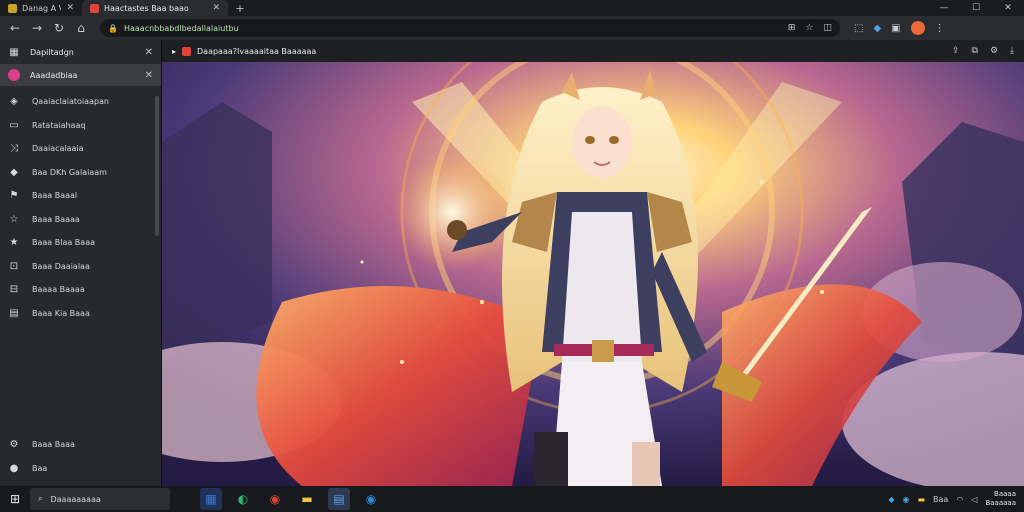  Describe the element at coordinates (15, 28) in the screenshot. I see `back-icon: ←` at that location.